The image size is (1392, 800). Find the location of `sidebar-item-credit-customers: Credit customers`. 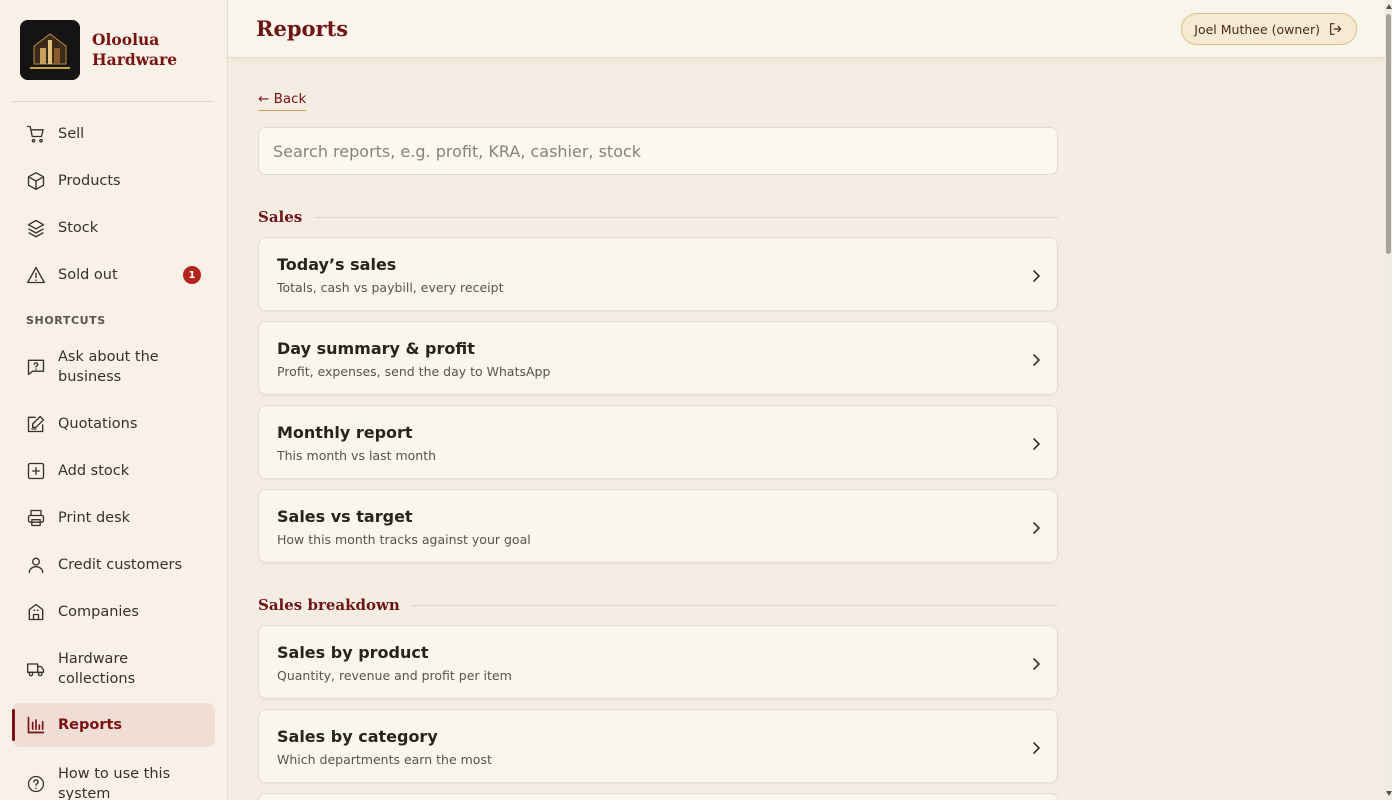

sidebar-item-credit-customers: Credit customers is located at coordinates (113, 565).